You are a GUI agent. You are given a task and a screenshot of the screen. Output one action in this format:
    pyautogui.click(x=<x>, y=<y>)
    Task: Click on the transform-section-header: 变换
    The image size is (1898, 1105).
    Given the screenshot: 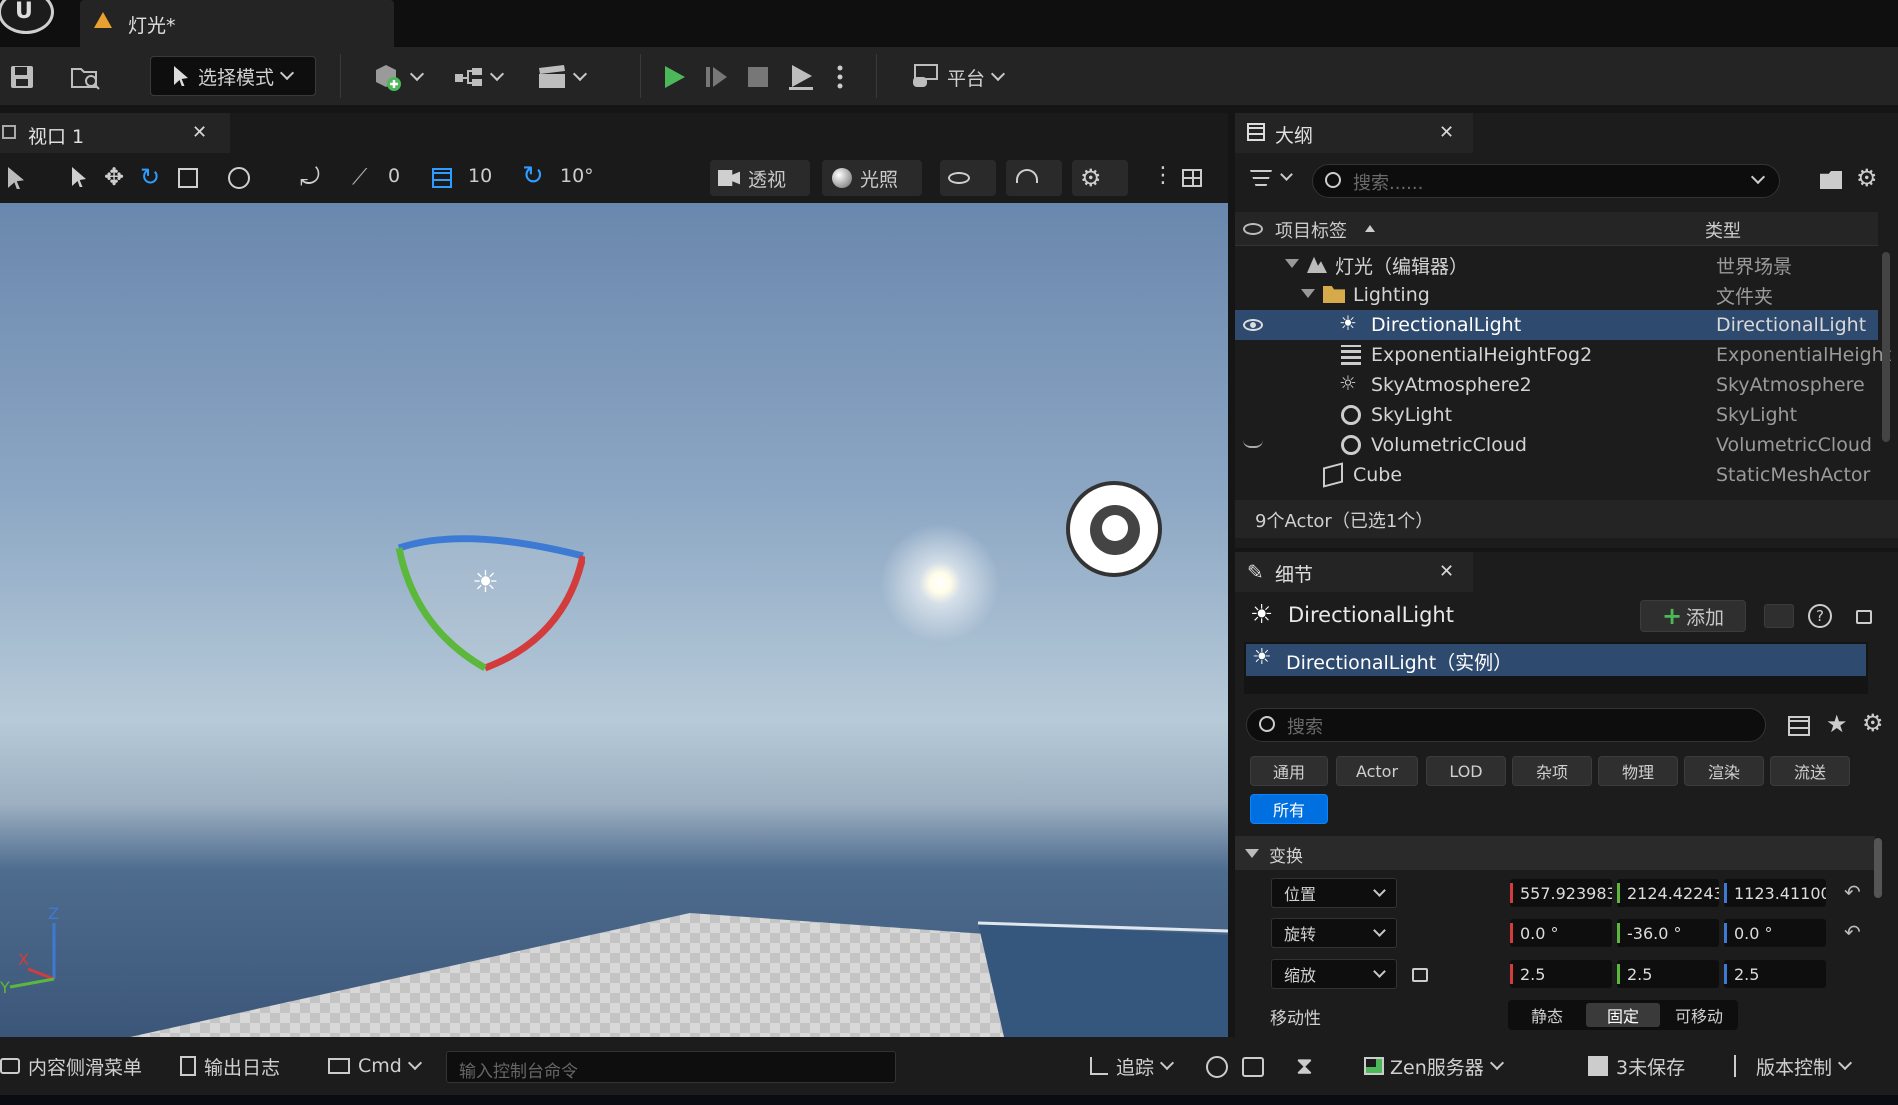 What is the action you would take?
    pyautogui.click(x=1555, y=853)
    